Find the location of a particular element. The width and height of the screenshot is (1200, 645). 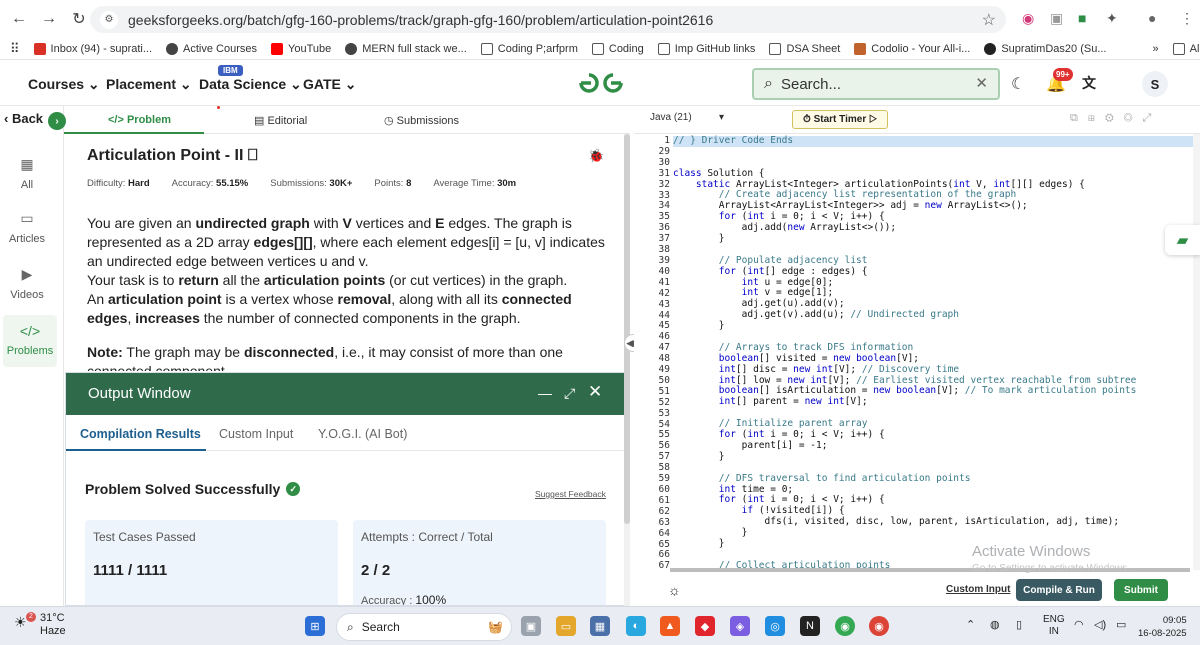

bookmark-folder: Coding is located at coordinates (617, 48).